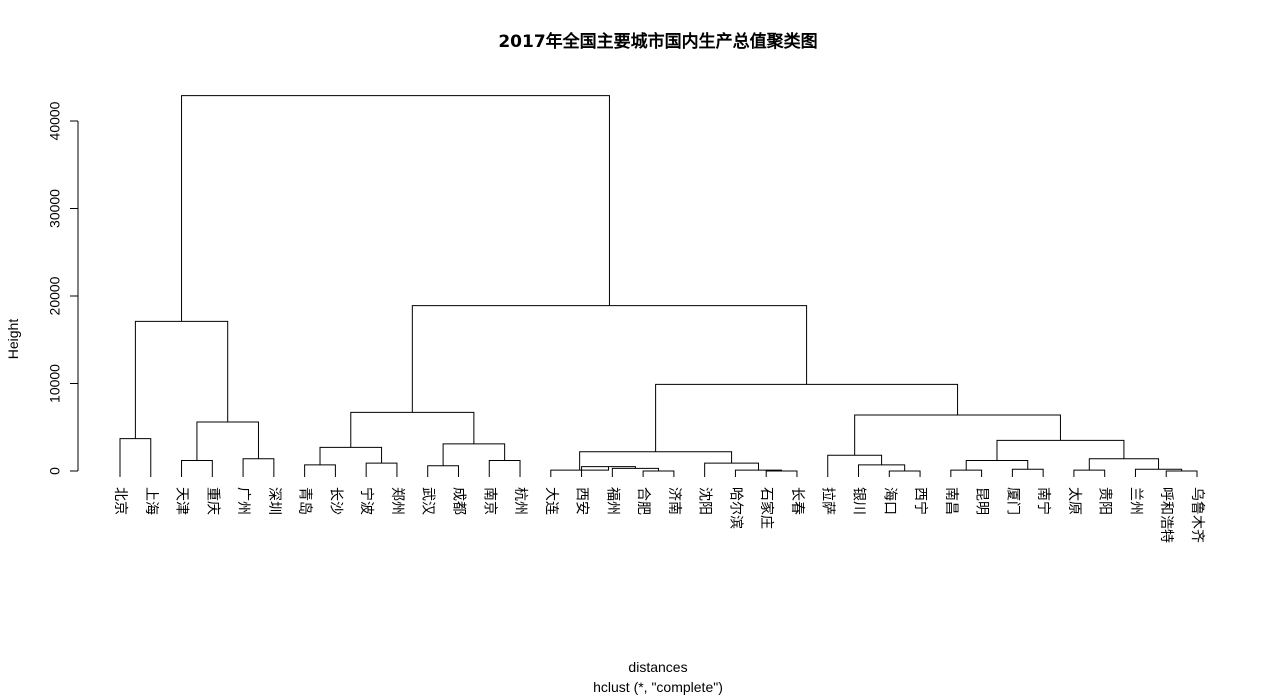 The image size is (1280, 697). I want to click on leaf-label: 成都, so click(458, 501).